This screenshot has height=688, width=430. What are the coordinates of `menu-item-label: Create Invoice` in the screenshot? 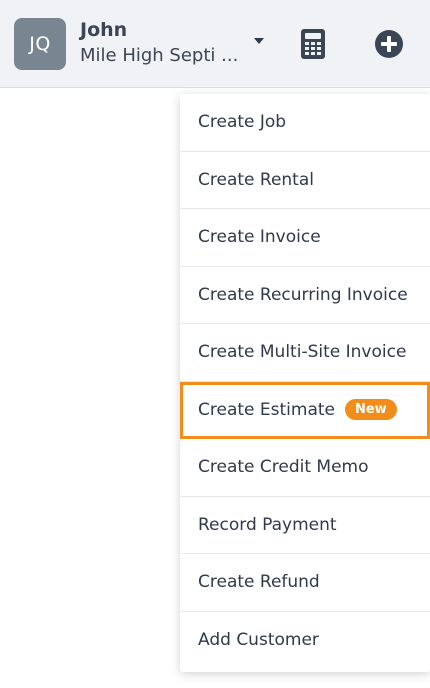 It's located at (259, 237).